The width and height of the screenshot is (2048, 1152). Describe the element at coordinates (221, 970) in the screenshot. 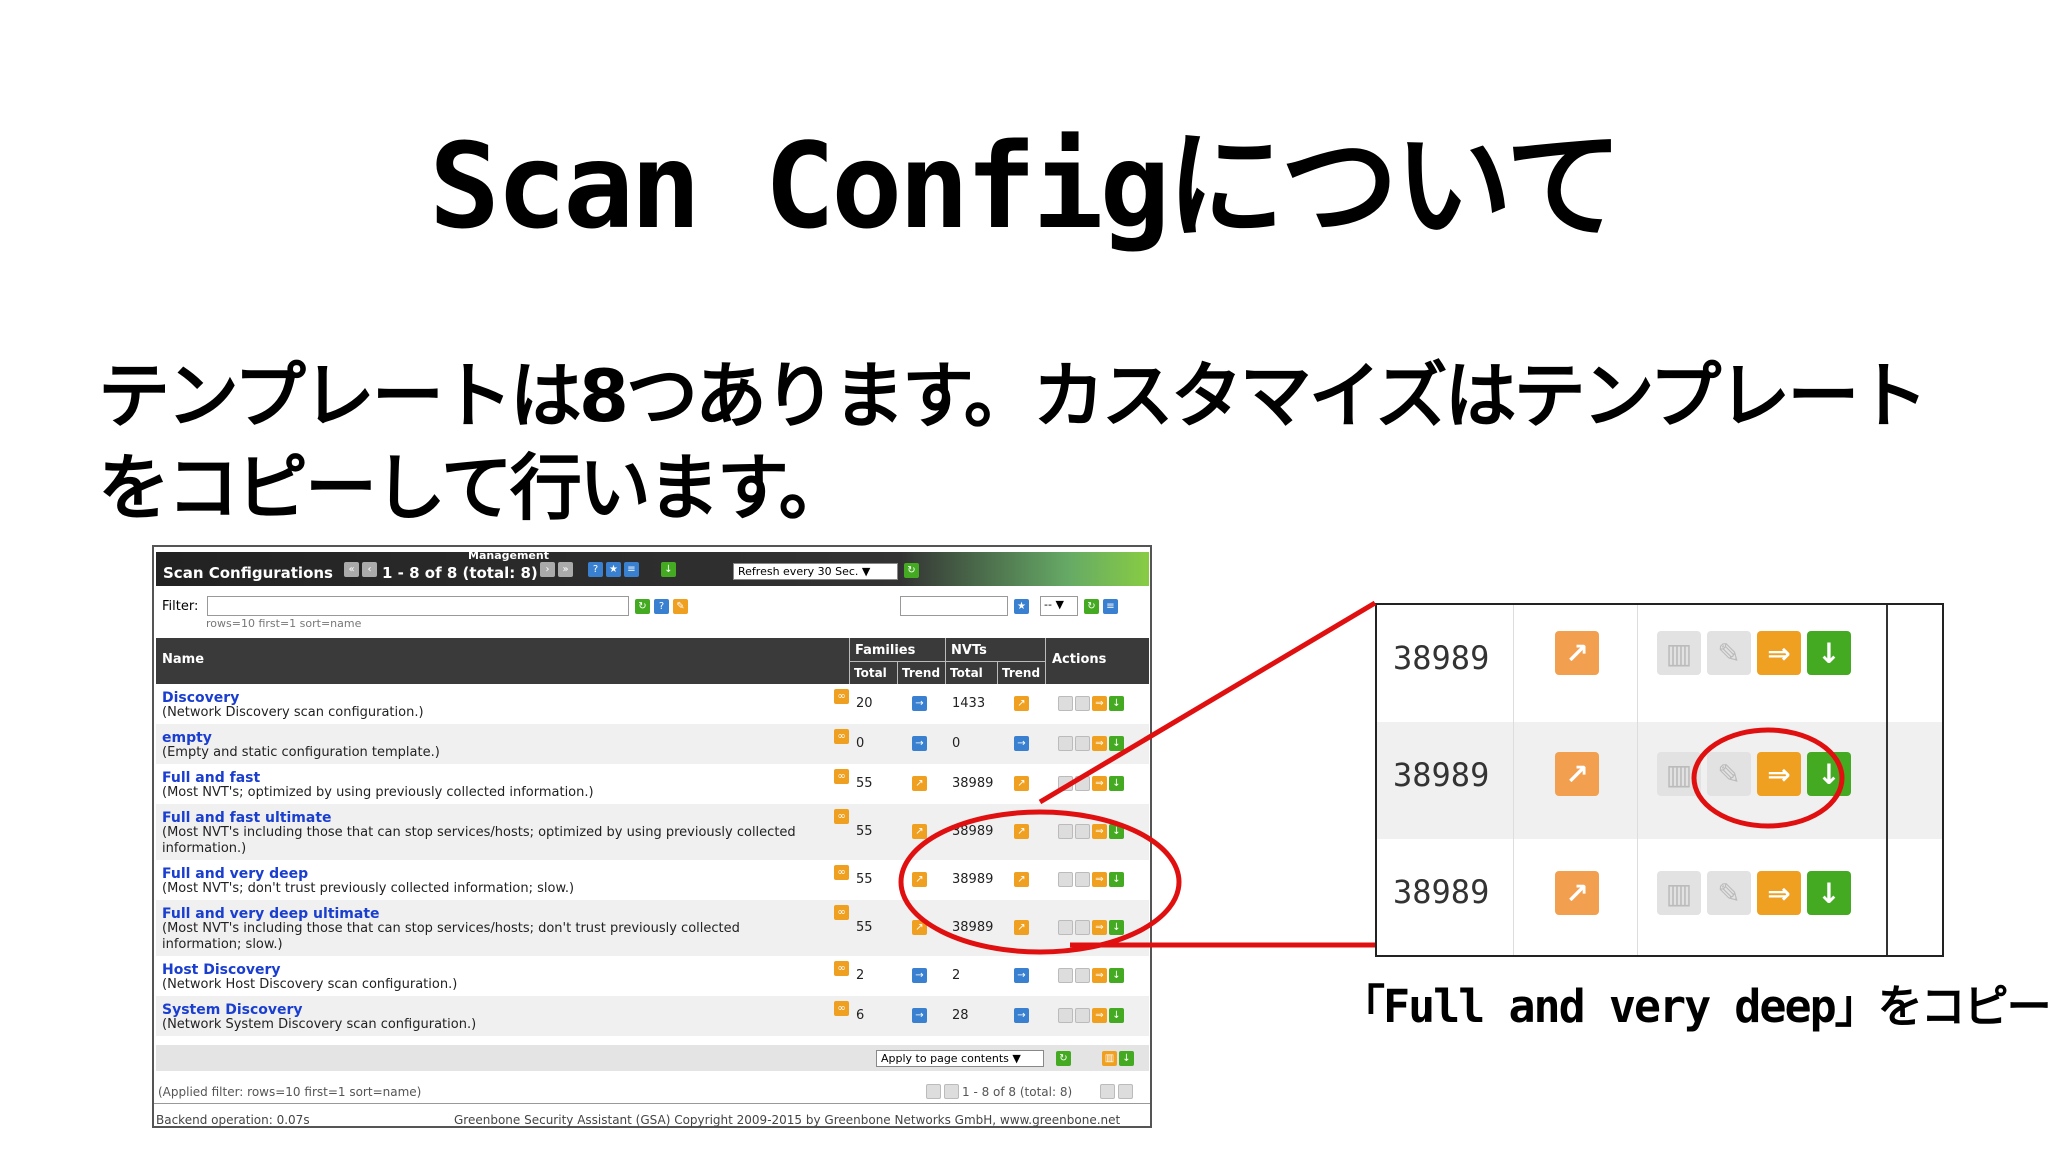

I see `config-name-link: Host Discovery` at that location.